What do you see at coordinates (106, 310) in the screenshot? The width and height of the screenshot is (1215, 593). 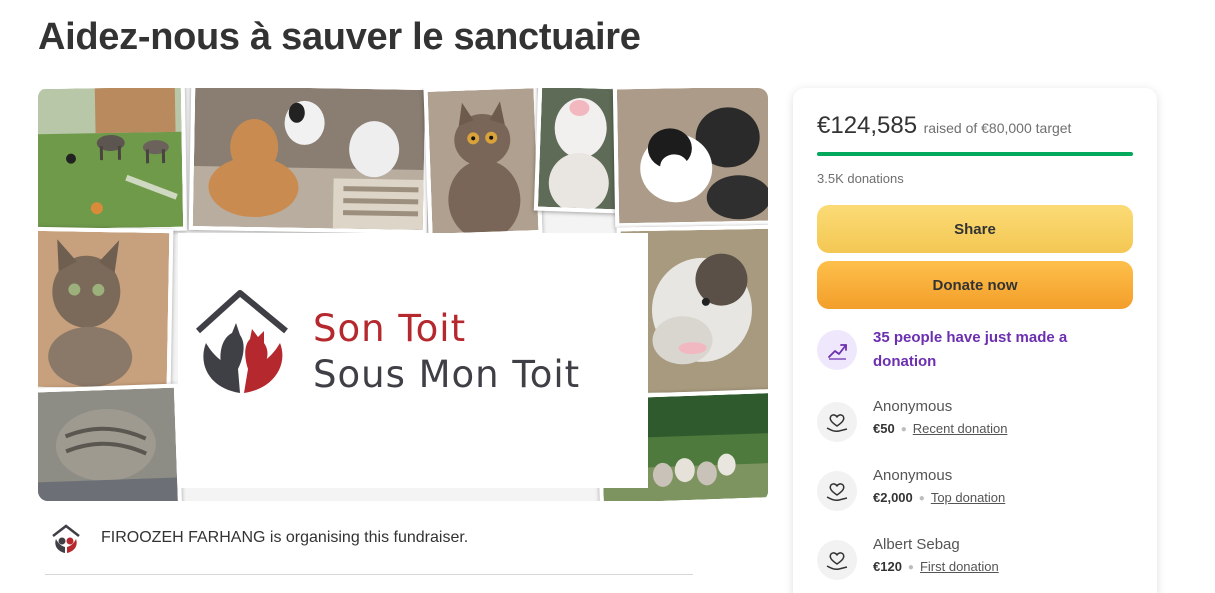 I see `photo-tabby-kitten` at bounding box center [106, 310].